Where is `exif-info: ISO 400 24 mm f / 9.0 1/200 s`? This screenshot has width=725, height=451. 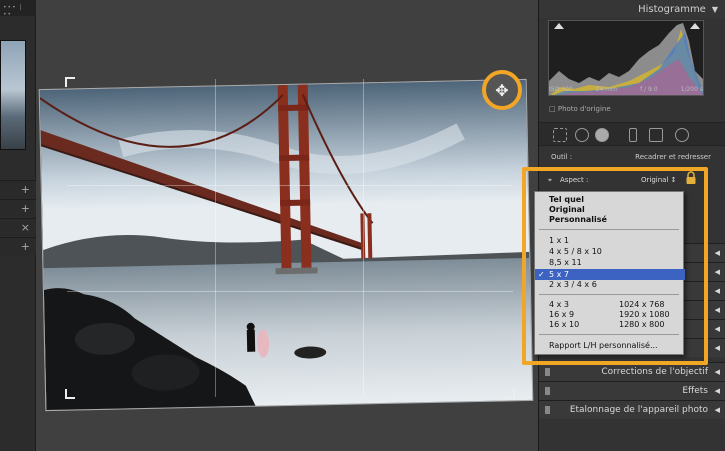
exif-info: ISO 400 24 mm f / 9.0 1/200 s is located at coordinates (626, 89).